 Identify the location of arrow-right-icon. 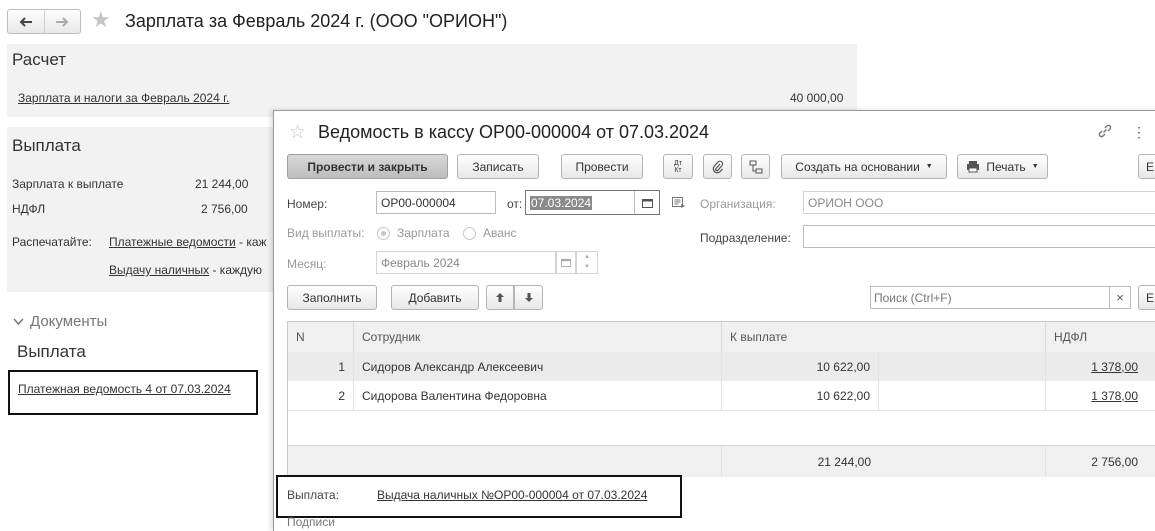
(62, 21).